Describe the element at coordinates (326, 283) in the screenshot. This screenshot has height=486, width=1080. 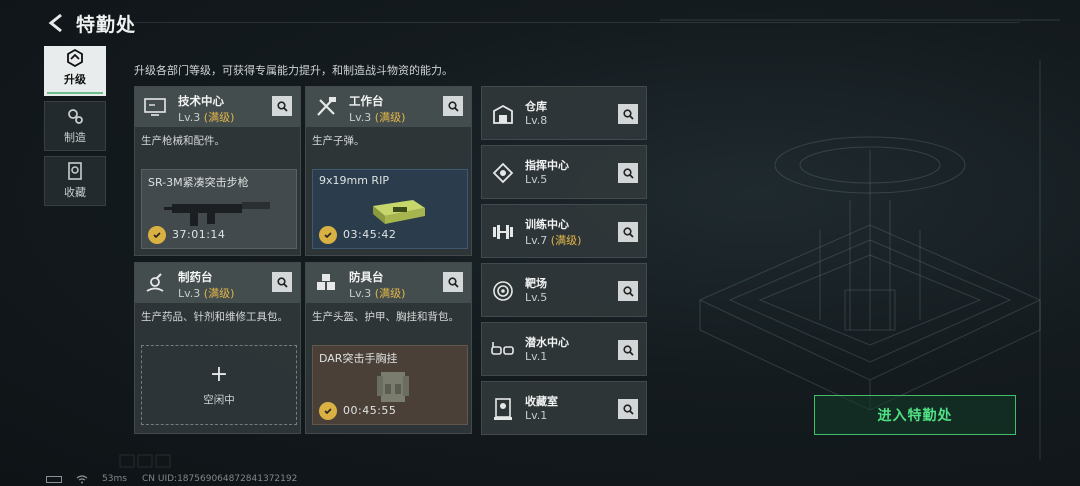
I see `armor-icon` at that location.